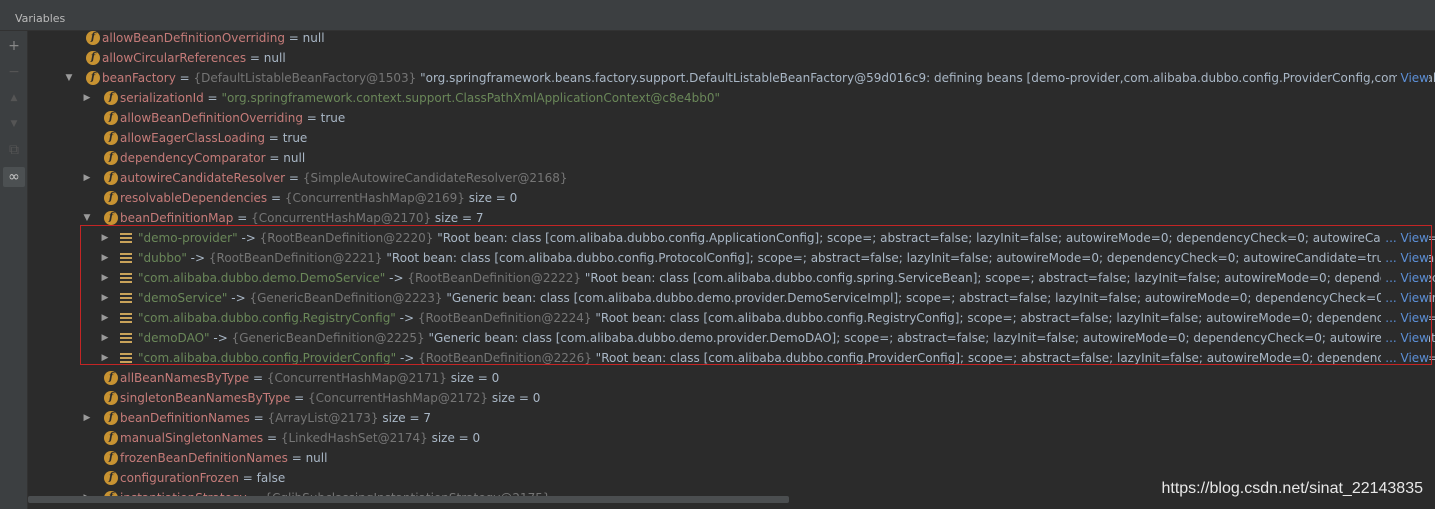  Describe the element at coordinates (203, 178) in the screenshot. I see `variable-name: autowireCandidateResolver` at that location.